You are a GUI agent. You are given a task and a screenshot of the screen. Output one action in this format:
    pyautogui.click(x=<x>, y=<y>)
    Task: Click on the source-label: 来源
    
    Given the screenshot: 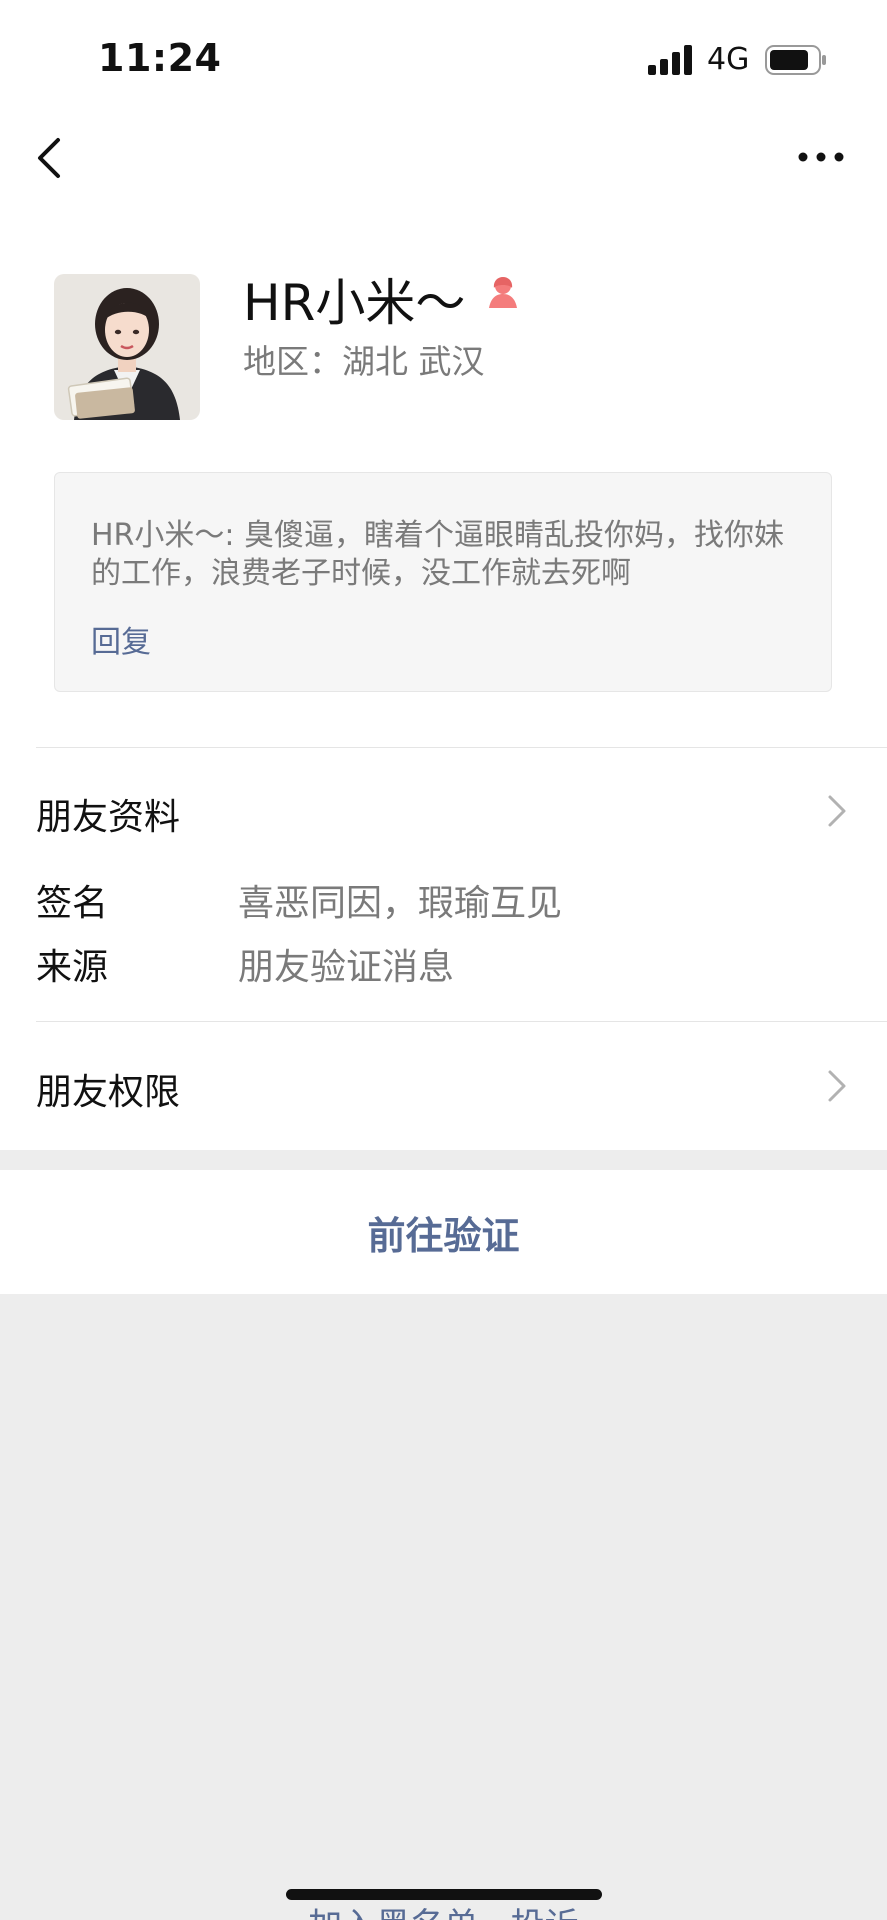 What is the action you would take?
    pyautogui.click(x=72, y=967)
    